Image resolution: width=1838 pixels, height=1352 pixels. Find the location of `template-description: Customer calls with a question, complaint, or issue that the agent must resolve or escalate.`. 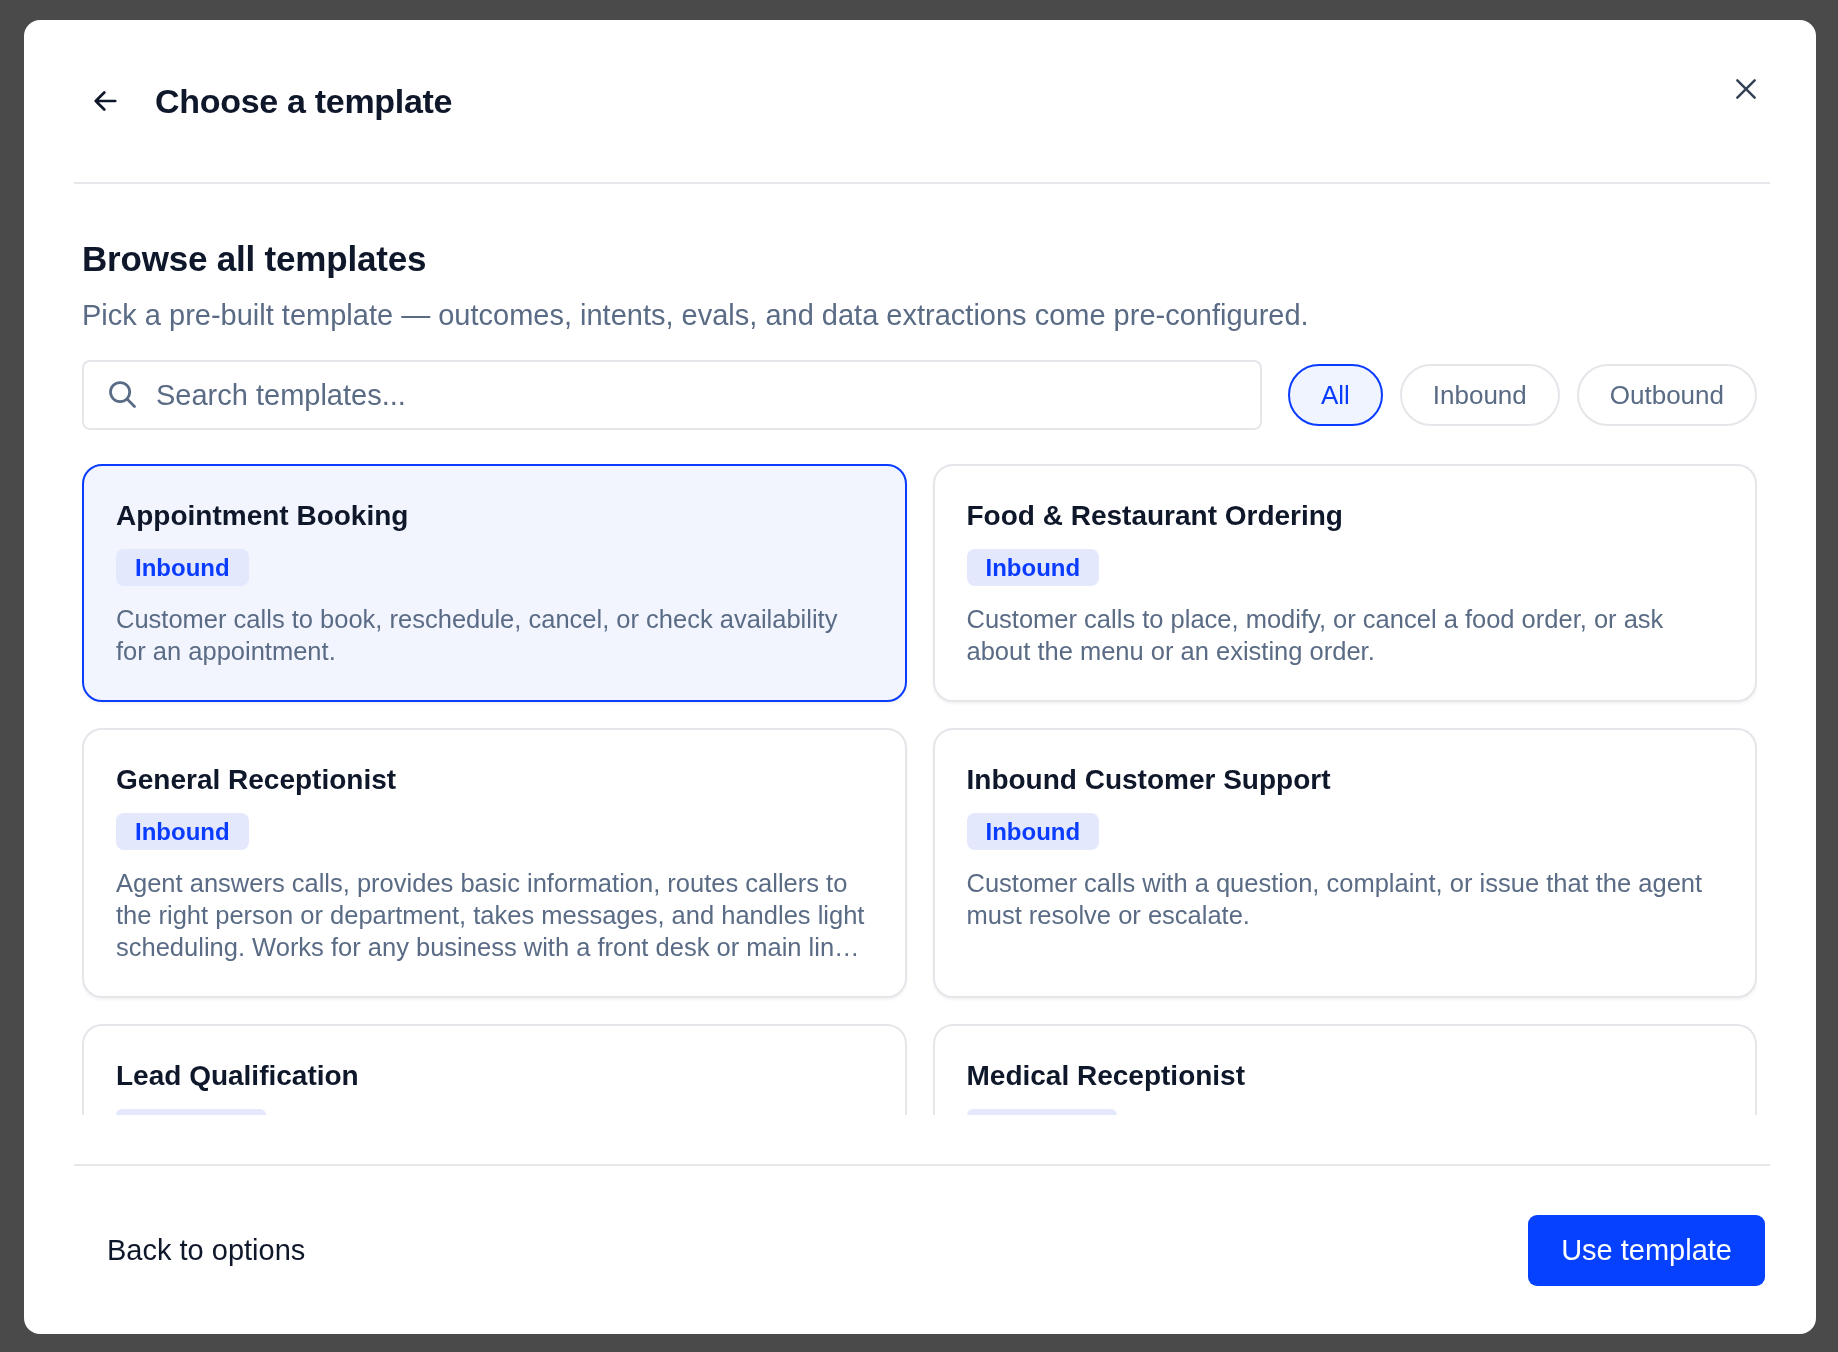

template-description: Customer calls with a question, complaint, or issue that the agent must resolve or escalate. is located at coordinates (1335, 899).